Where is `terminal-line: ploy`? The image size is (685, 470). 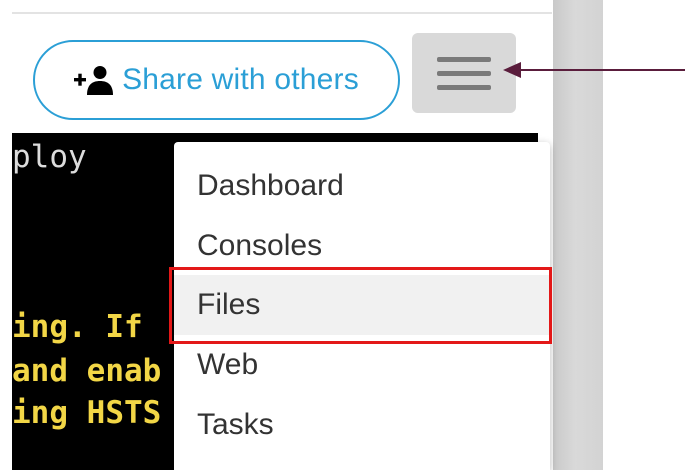
terminal-line: ploy is located at coordinates (49, 157).